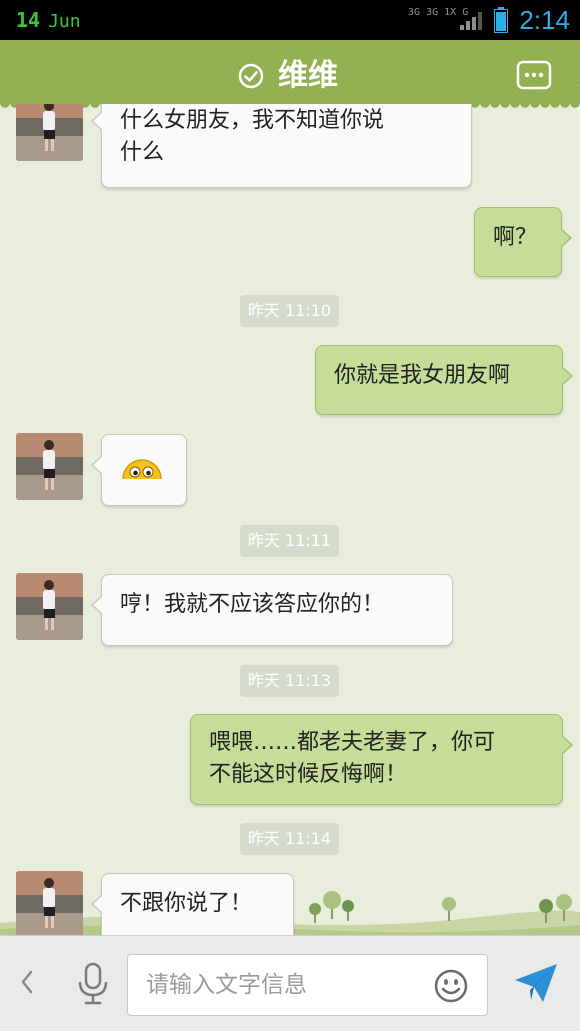  I want to click on chevron-left-icon, so click(27, 982).